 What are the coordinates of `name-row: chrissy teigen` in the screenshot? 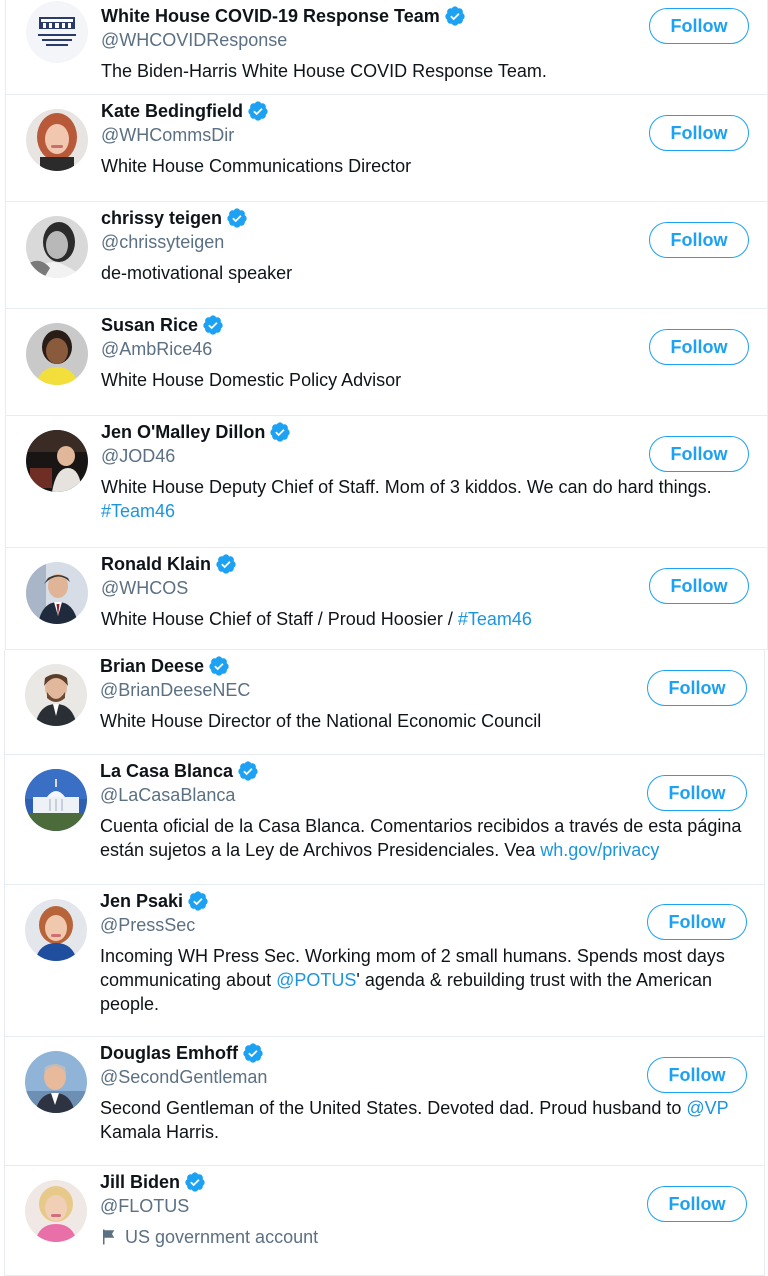 It's located at (174, 218).